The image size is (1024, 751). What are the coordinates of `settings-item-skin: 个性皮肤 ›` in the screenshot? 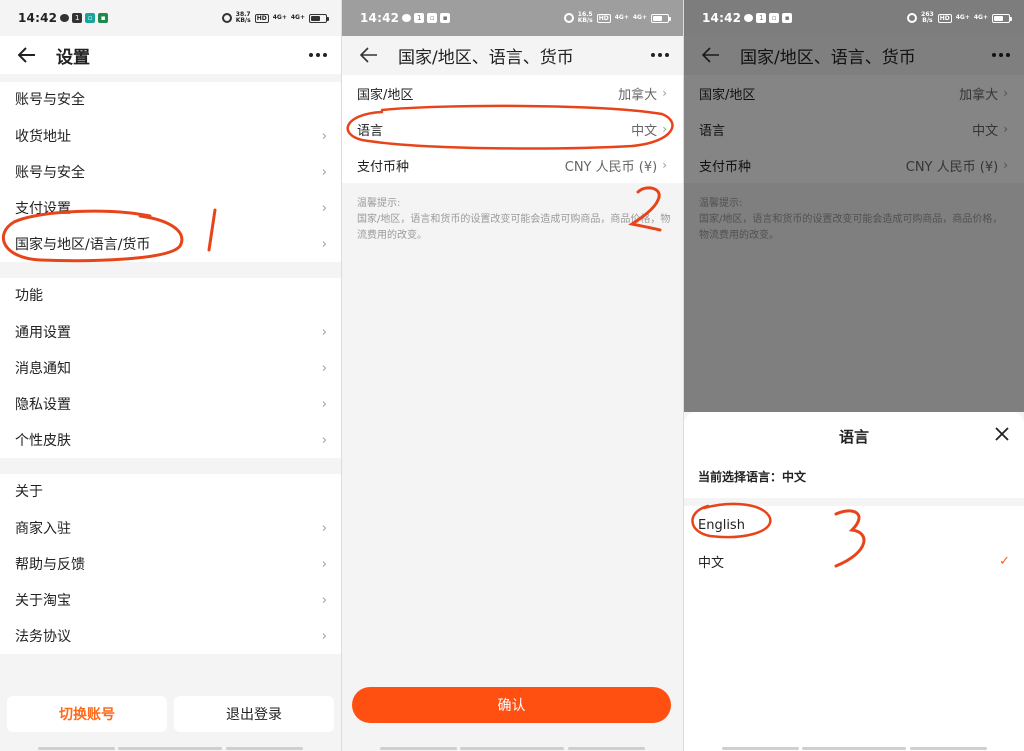 It's located at (170, 440).